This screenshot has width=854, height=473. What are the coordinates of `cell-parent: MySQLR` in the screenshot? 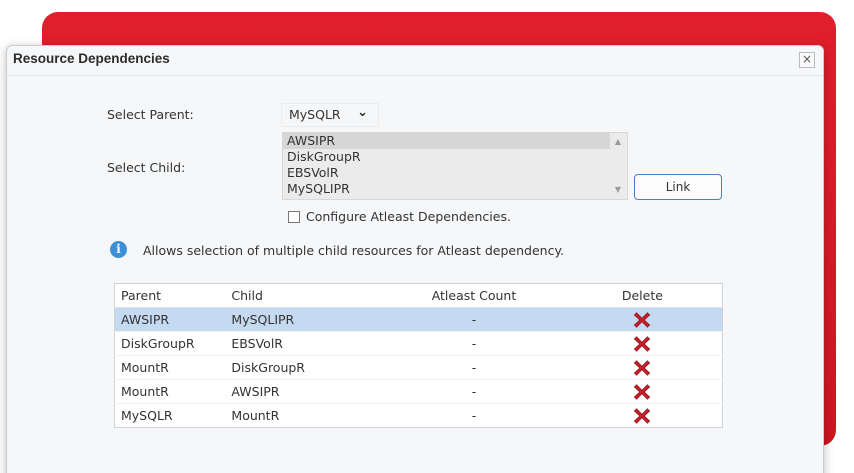 It's located at (147, 415).